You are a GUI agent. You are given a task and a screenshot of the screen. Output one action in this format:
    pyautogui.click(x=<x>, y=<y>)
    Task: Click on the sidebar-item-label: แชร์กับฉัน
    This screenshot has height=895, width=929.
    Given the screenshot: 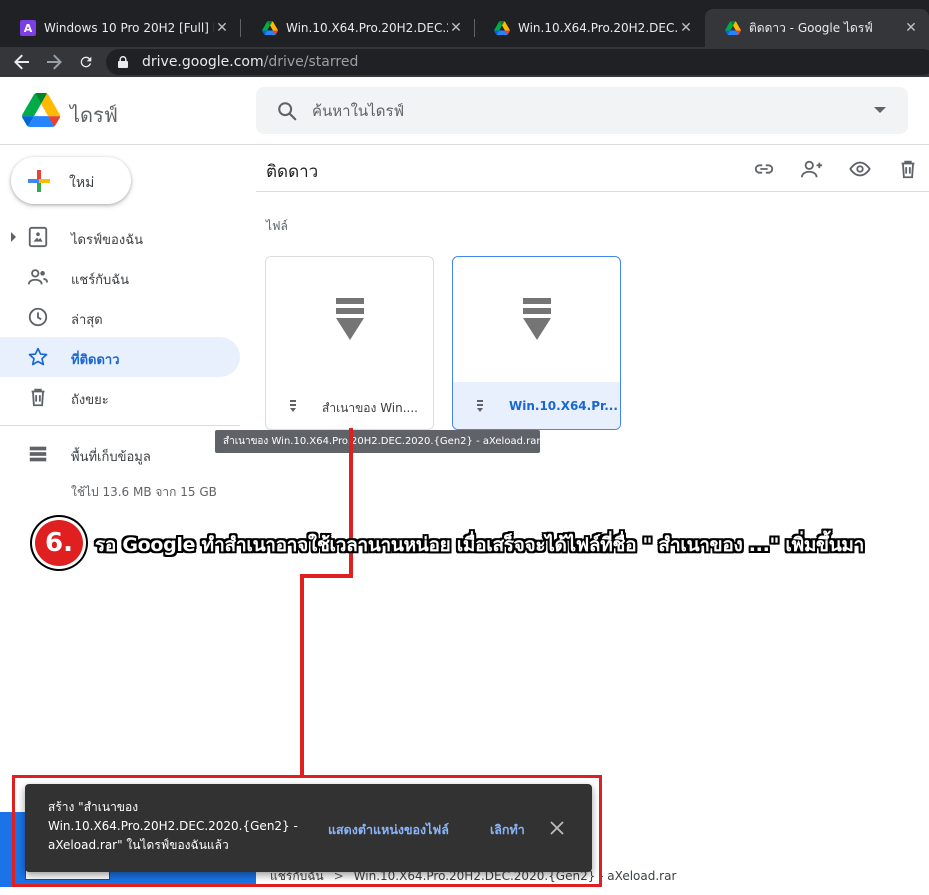 What is the action you would take?
    pyautogui.click(x=100, y=280)
    